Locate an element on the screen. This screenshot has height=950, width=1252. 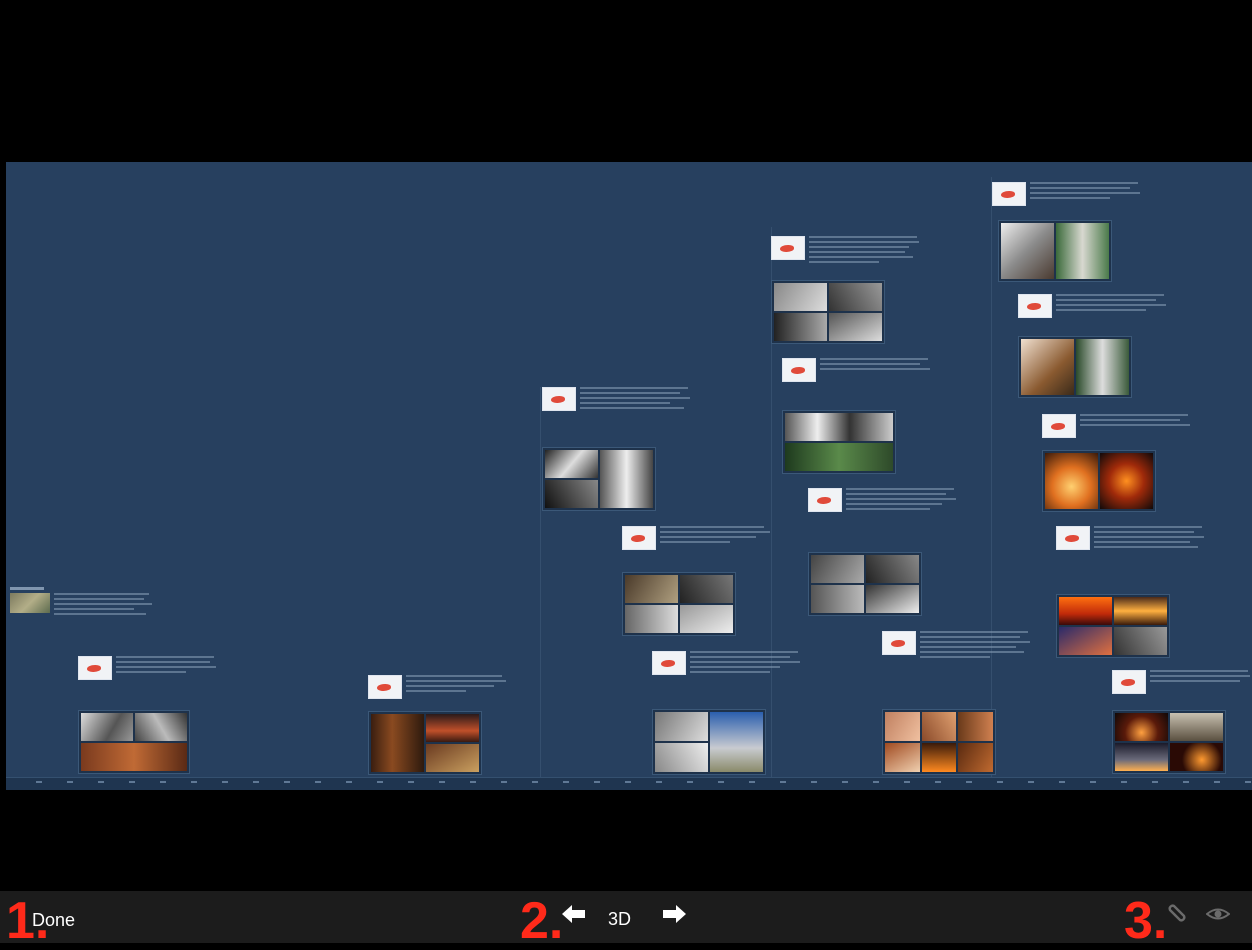
done-button: Done is located at coordinates (53, 920).